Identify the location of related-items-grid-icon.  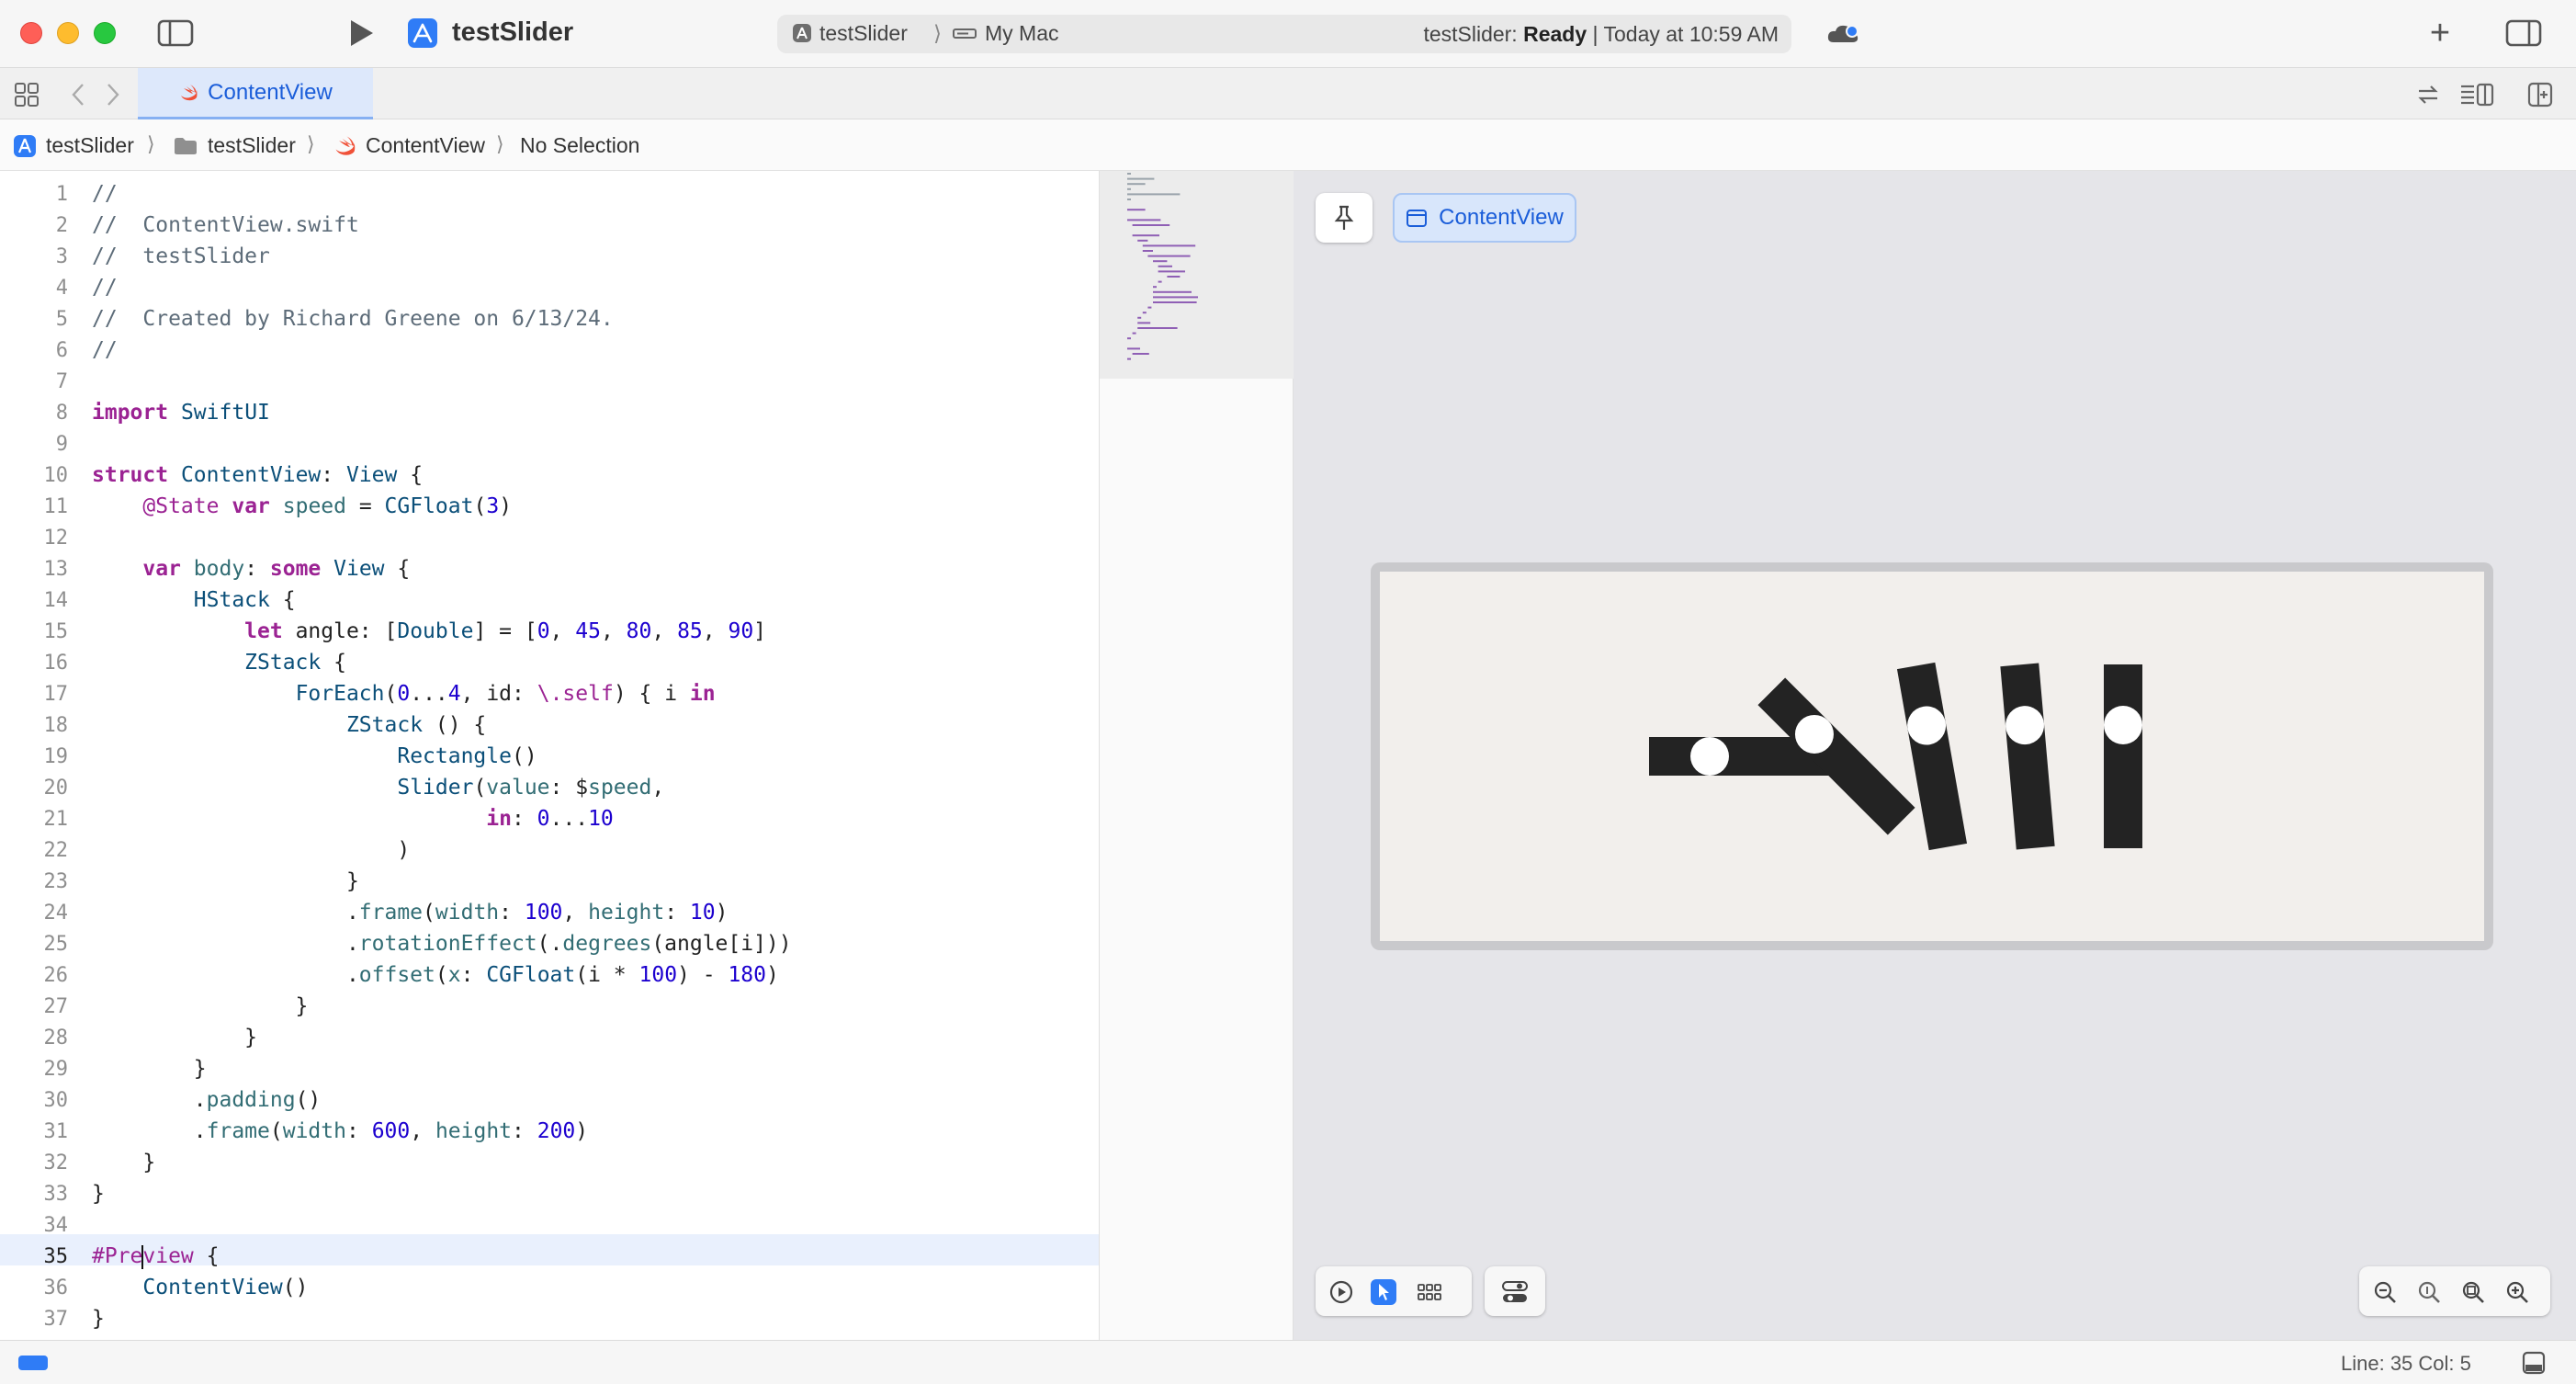
(26, 94).